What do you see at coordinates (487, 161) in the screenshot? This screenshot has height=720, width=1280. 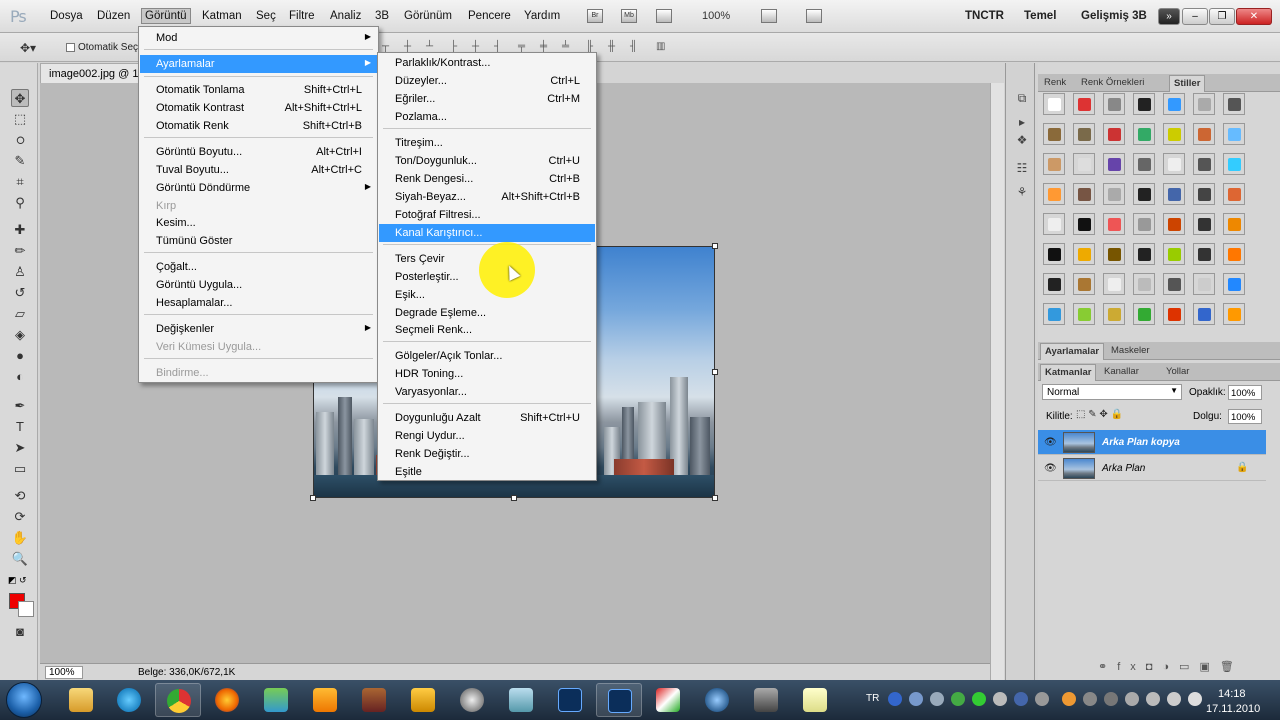 I see `menu-item-ton-doygunluk: Ton/Doygunluk... Ctrl+U` at bounding box center [487, 161].